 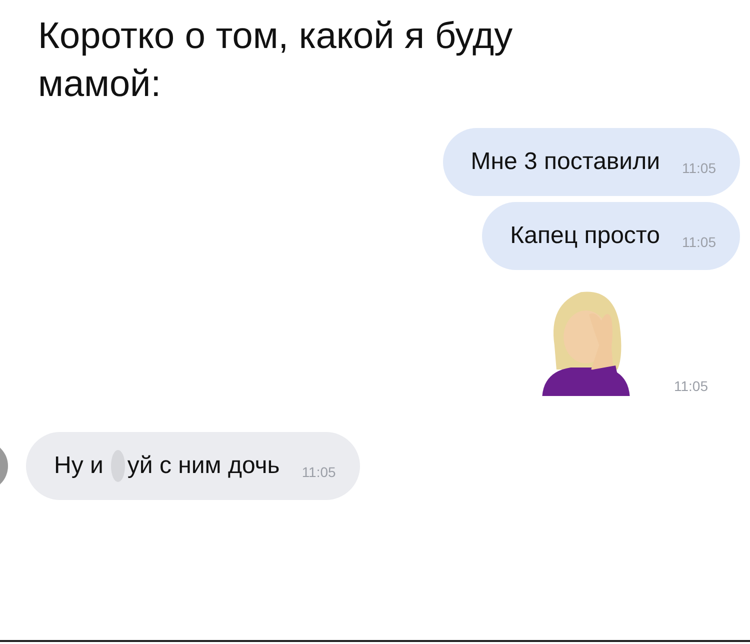 I want to click on caption-text: Коротко о том, какой я буду мамой:, so click(x=275, y=60).